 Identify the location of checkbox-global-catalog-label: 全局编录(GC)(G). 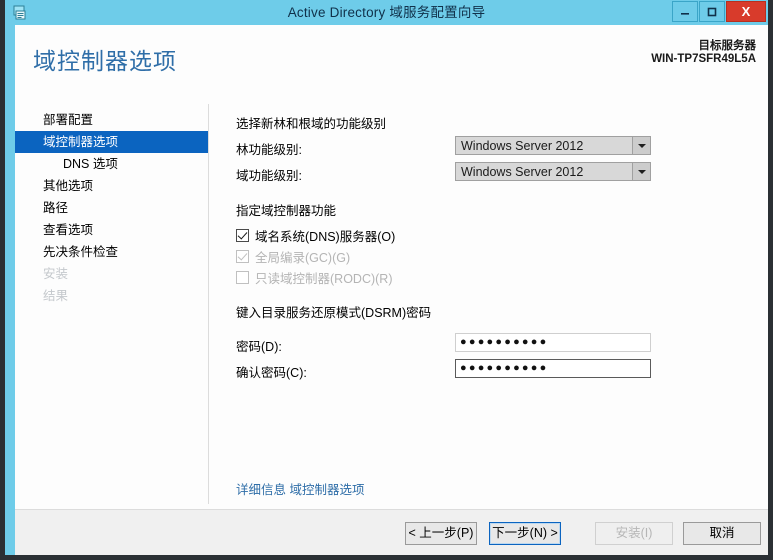
(303, 258).